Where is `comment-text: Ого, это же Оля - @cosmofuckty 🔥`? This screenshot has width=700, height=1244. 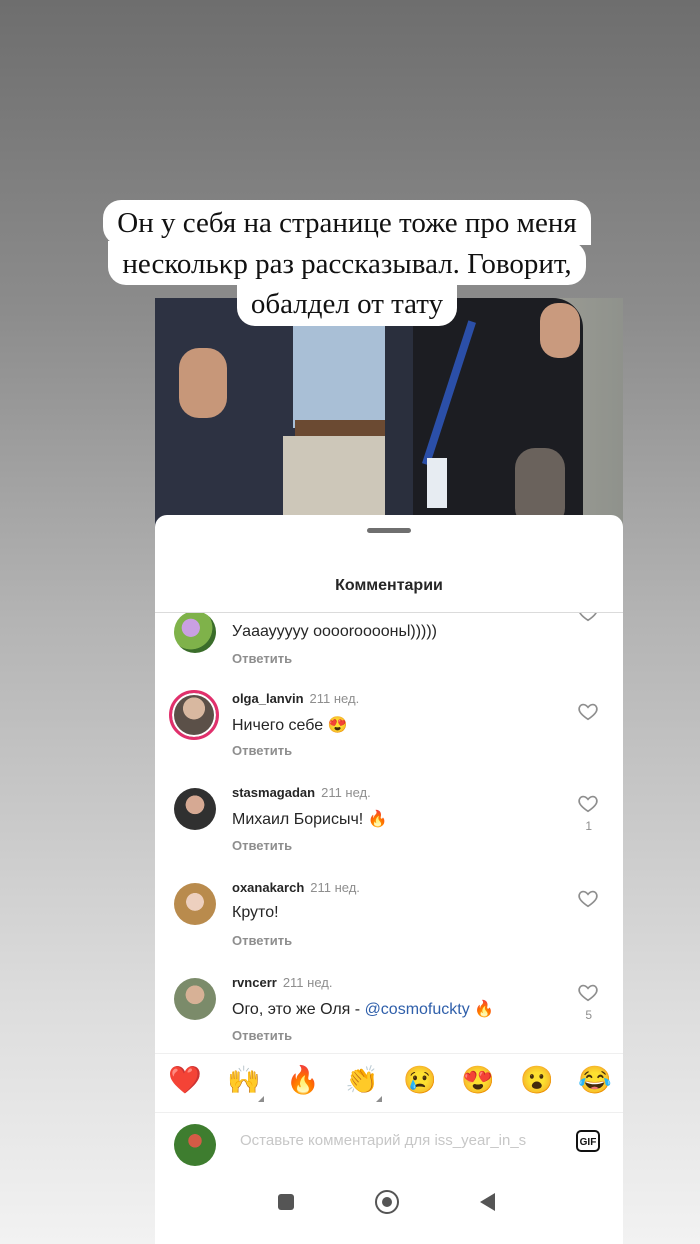 comment-text: Ого, это же Оля - @cosmofuckty 🔥 is located at coordinates (363, 1009).